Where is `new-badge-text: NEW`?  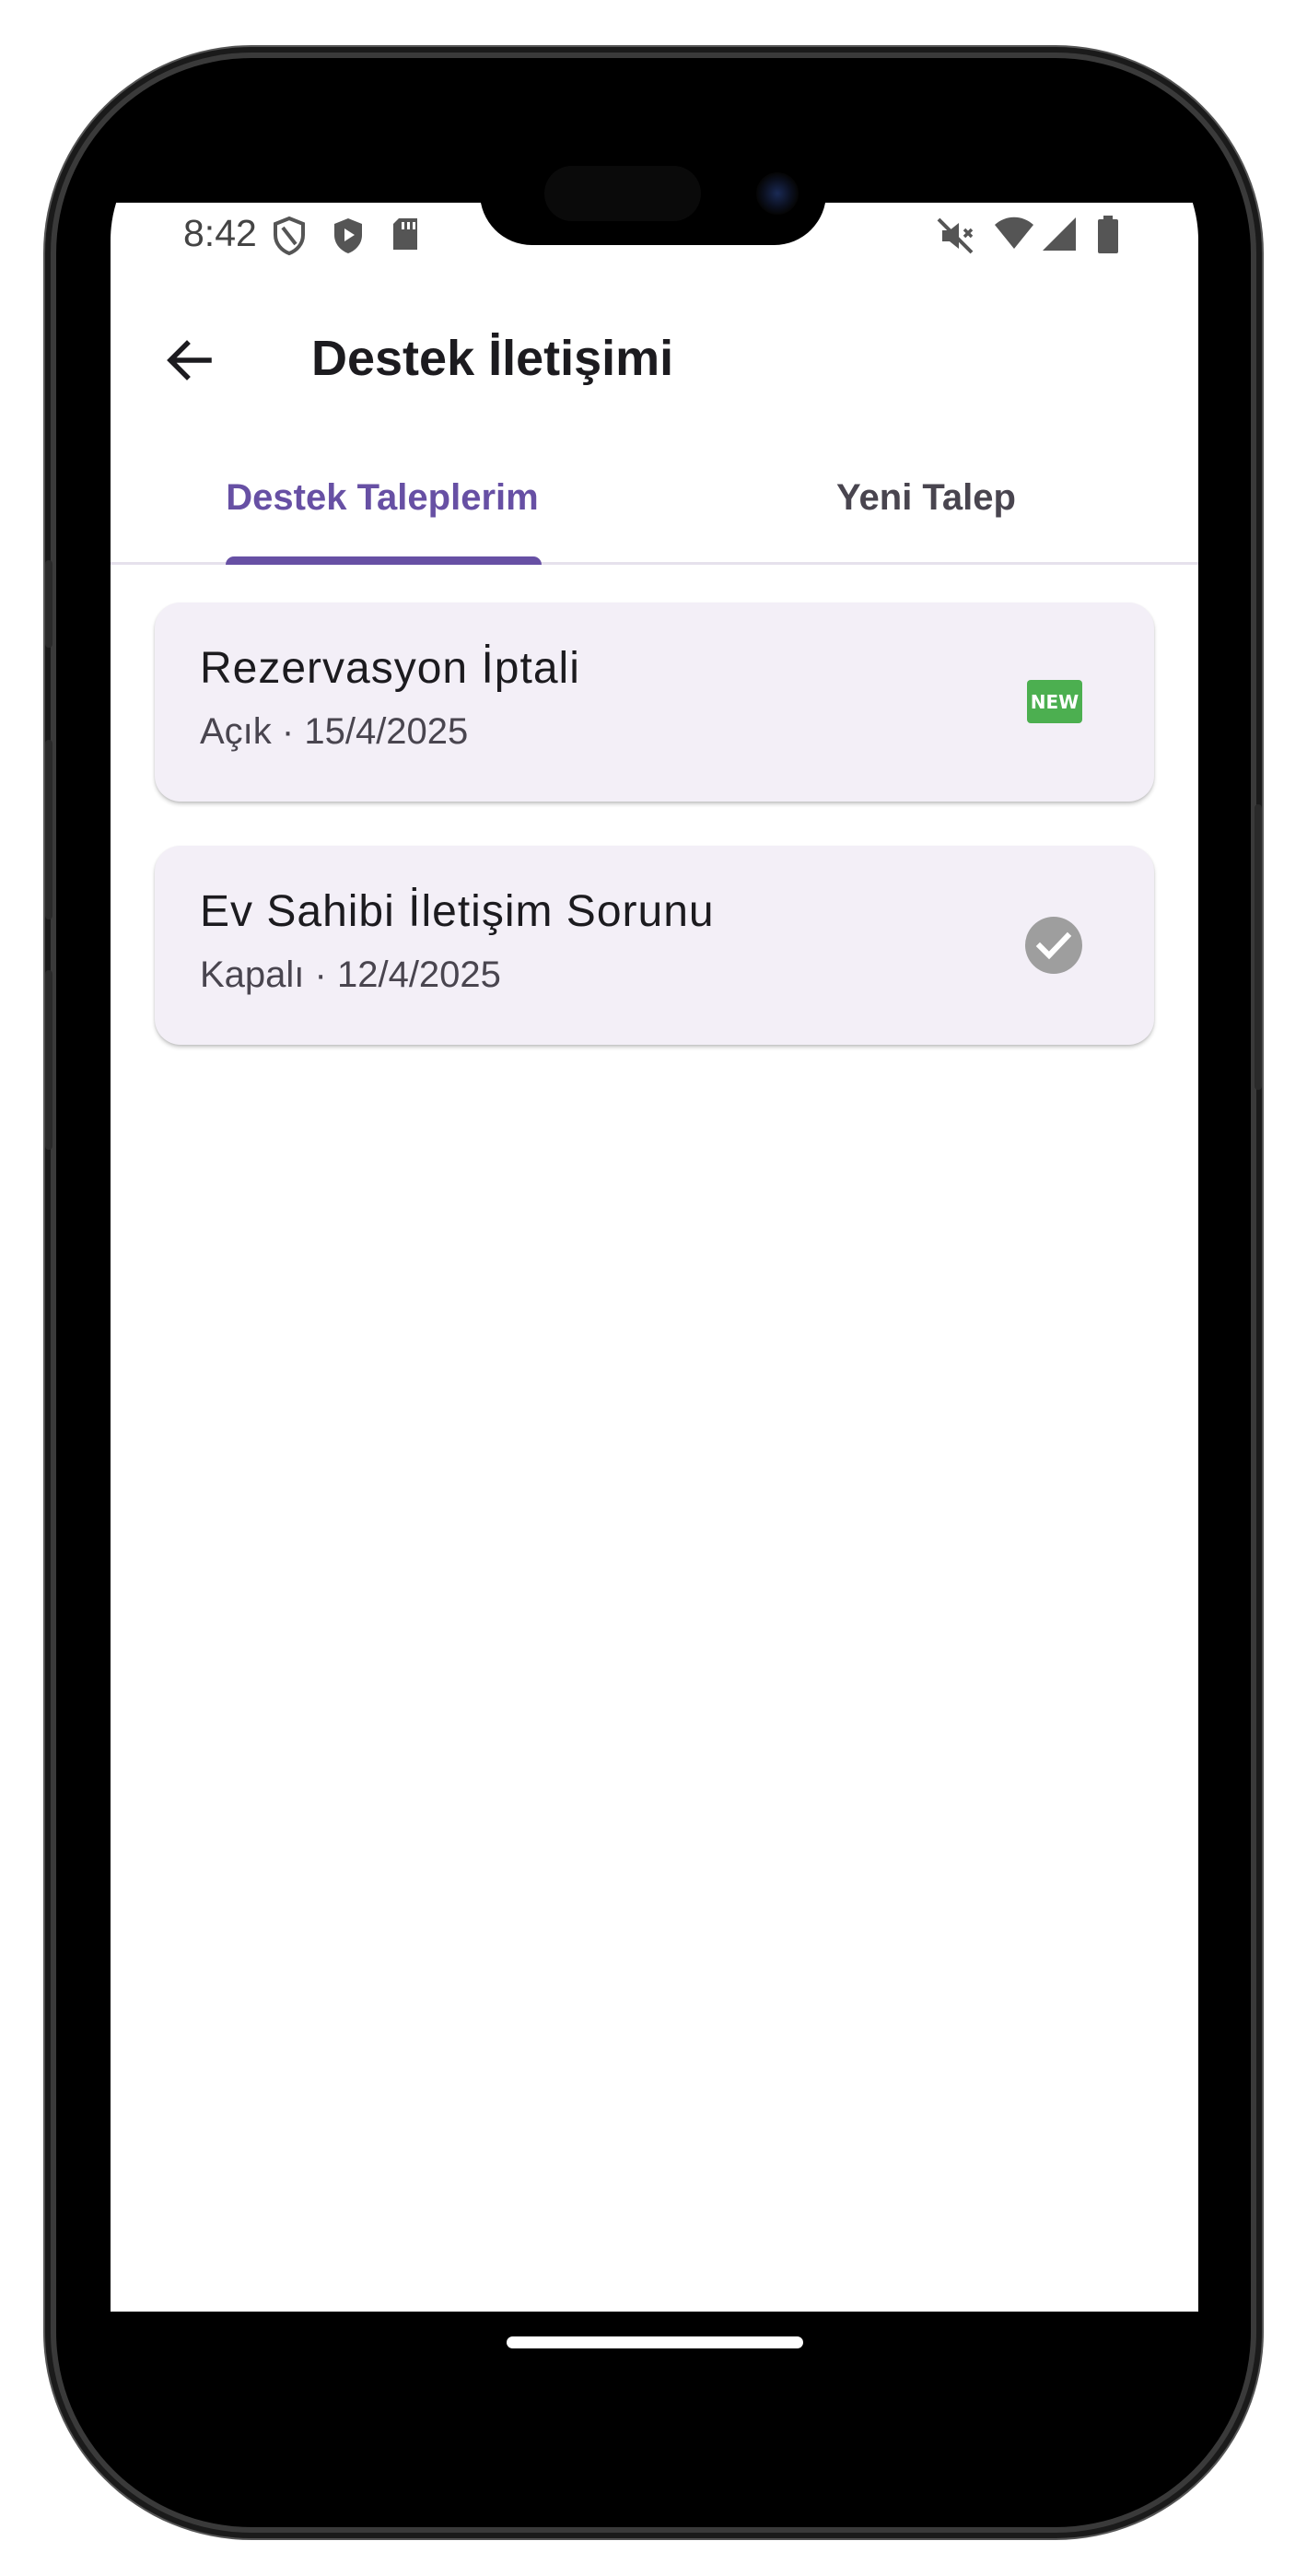 new-badge-text: NEW is located at coordinates (1054, 701).